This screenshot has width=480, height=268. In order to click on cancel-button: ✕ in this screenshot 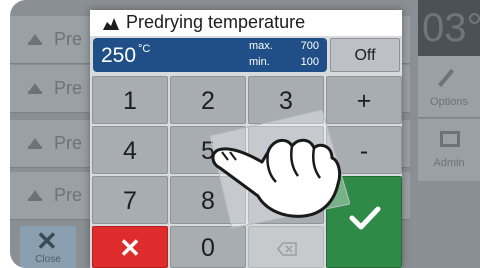, I will do `click(130, 247)`.